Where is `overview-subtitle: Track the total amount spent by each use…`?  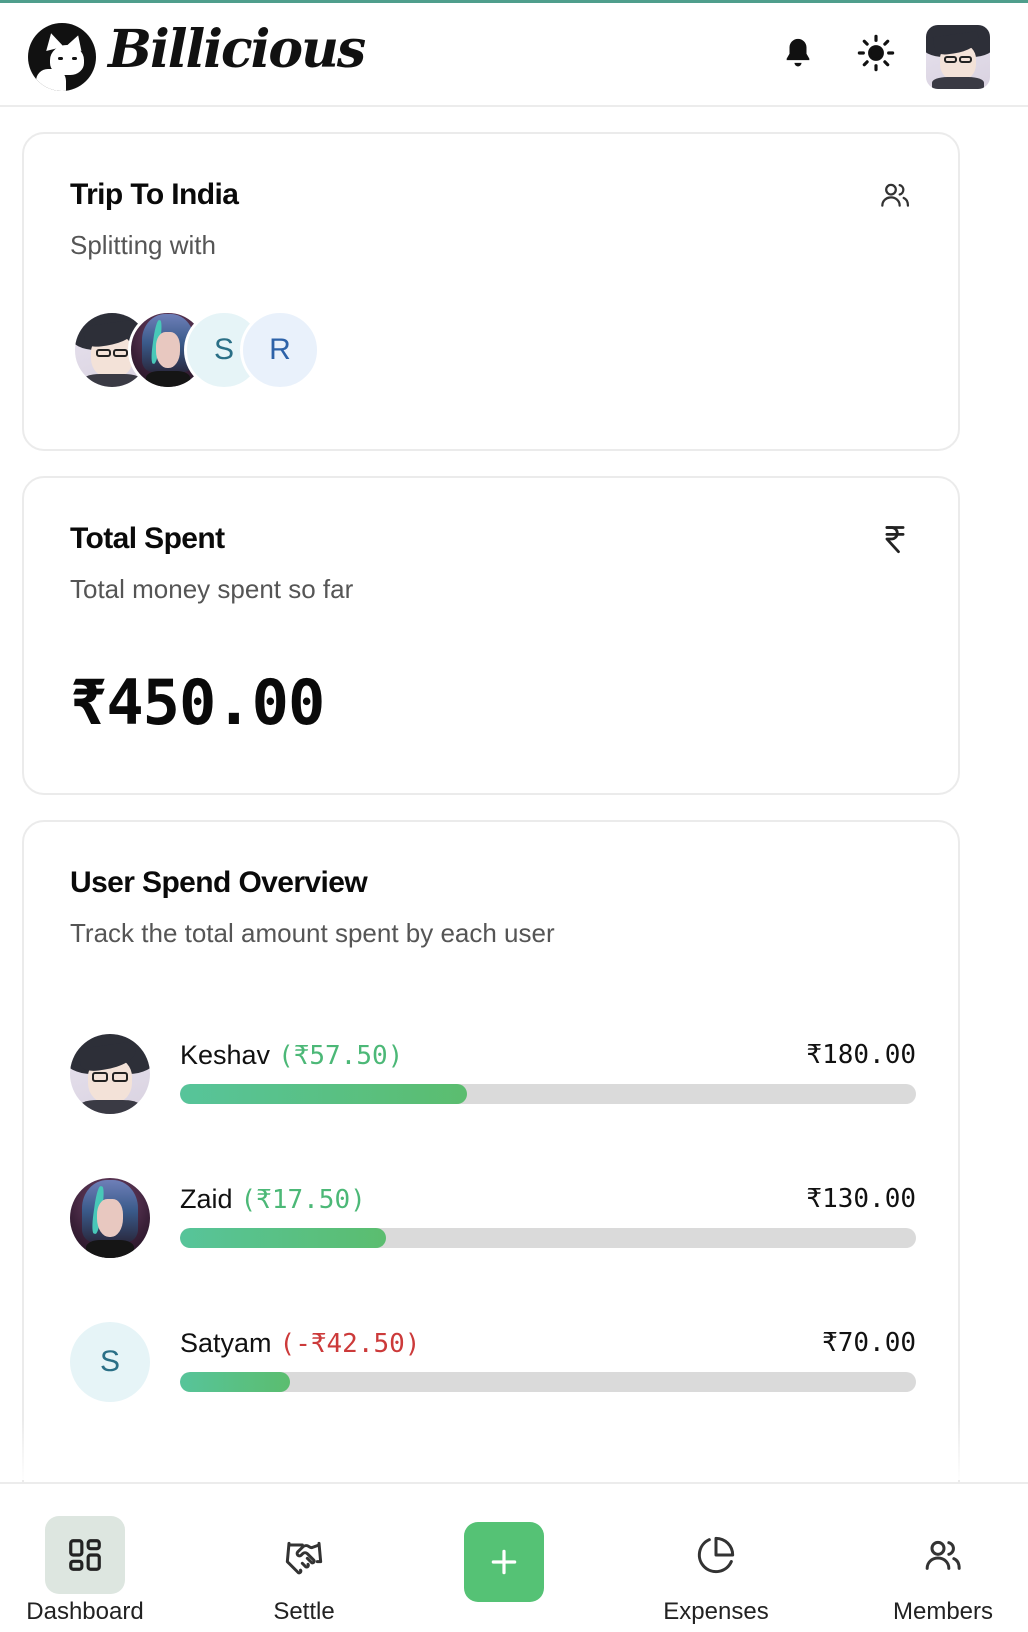
overview-subtitle: Track the total amount spent by each use… is located at coordinates (312, 933).